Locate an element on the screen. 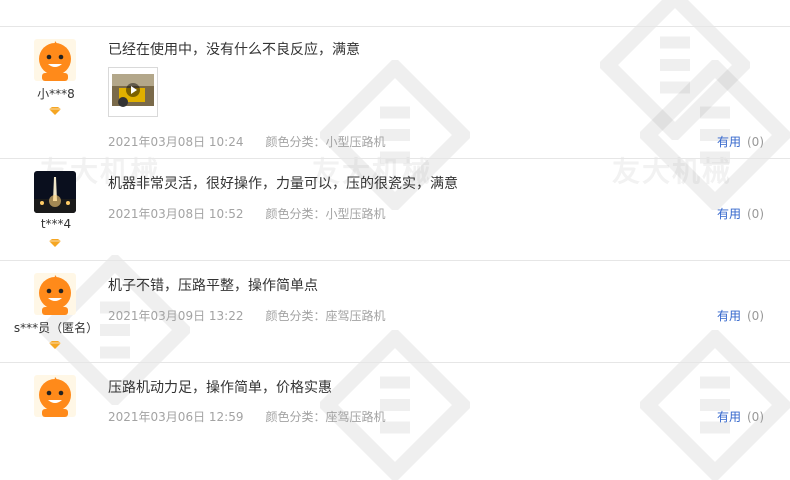 The width and height of the screenshot is (790, 480). review-meta: 2021年03月09日 13:22 颜色分类：座驾压路机 is located at coordinates (247, 315).